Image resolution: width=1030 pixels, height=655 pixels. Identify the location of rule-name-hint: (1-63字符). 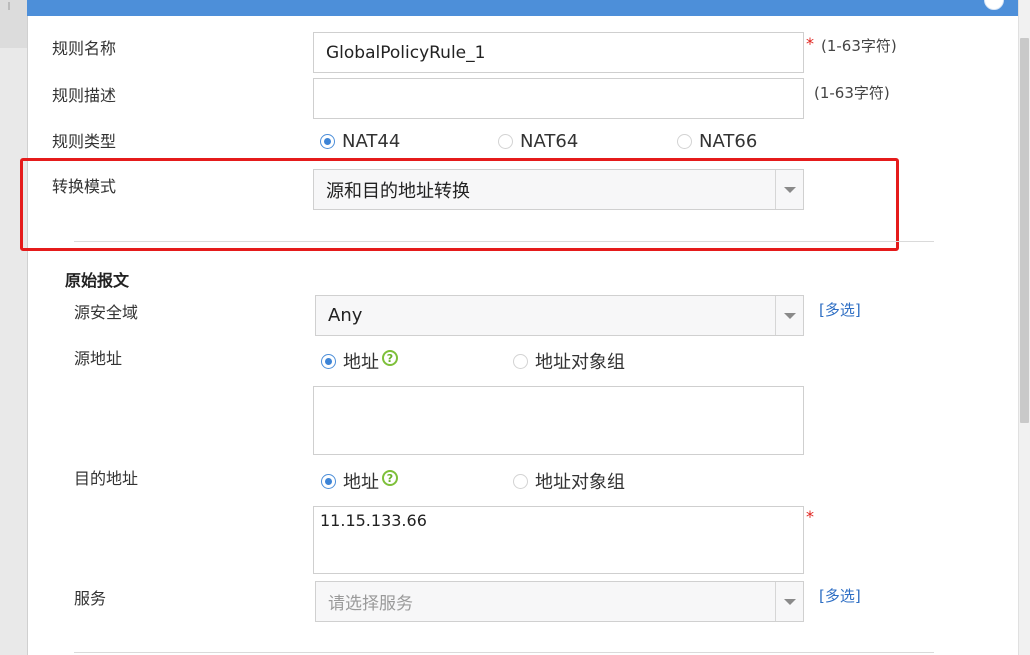
(859, 46).